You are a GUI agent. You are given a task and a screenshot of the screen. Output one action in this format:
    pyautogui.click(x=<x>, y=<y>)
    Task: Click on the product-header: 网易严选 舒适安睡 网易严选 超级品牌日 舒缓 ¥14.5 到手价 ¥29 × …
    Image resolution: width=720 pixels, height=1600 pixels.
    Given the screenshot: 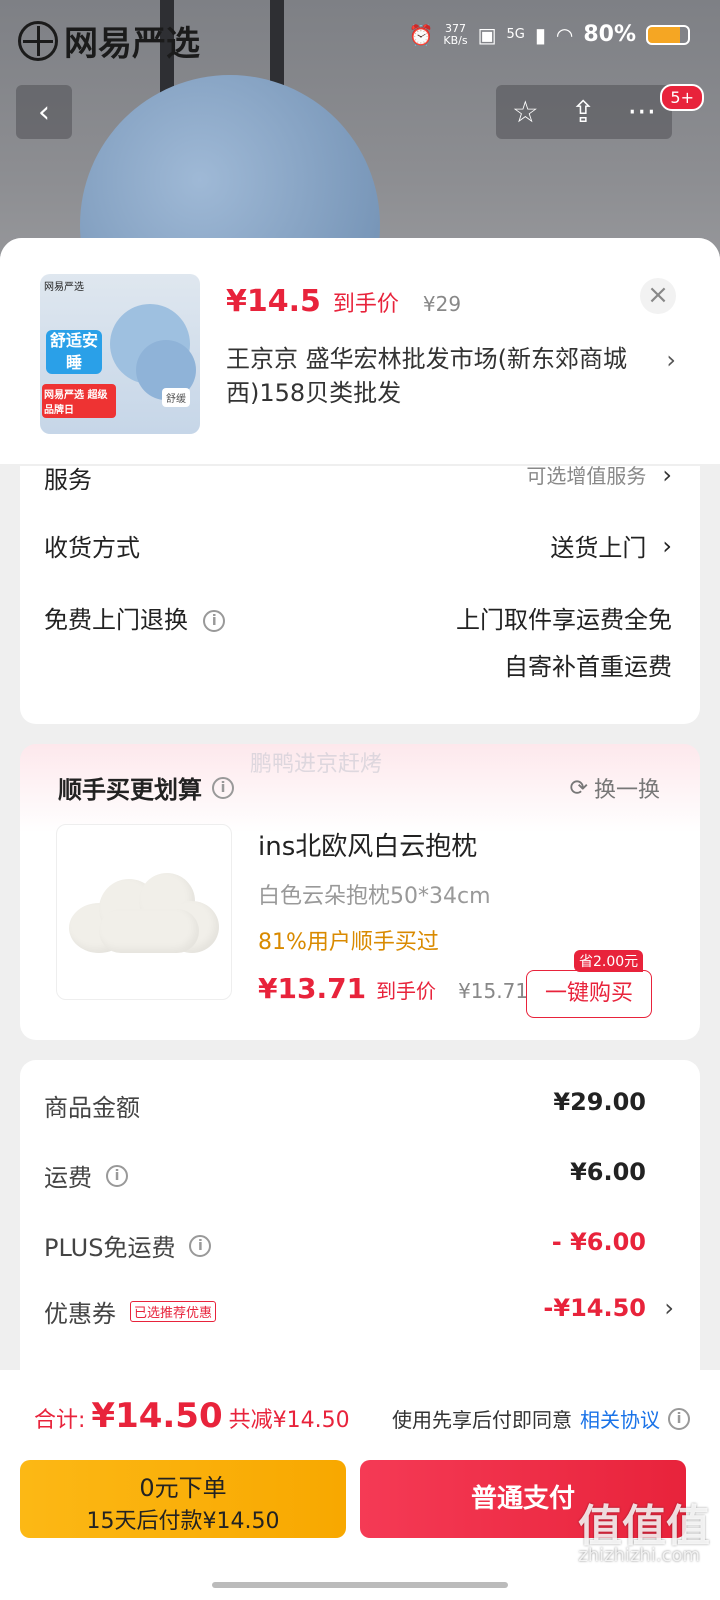 What is the action you would take?
    pyautogui.click(x=360, y=351)
    